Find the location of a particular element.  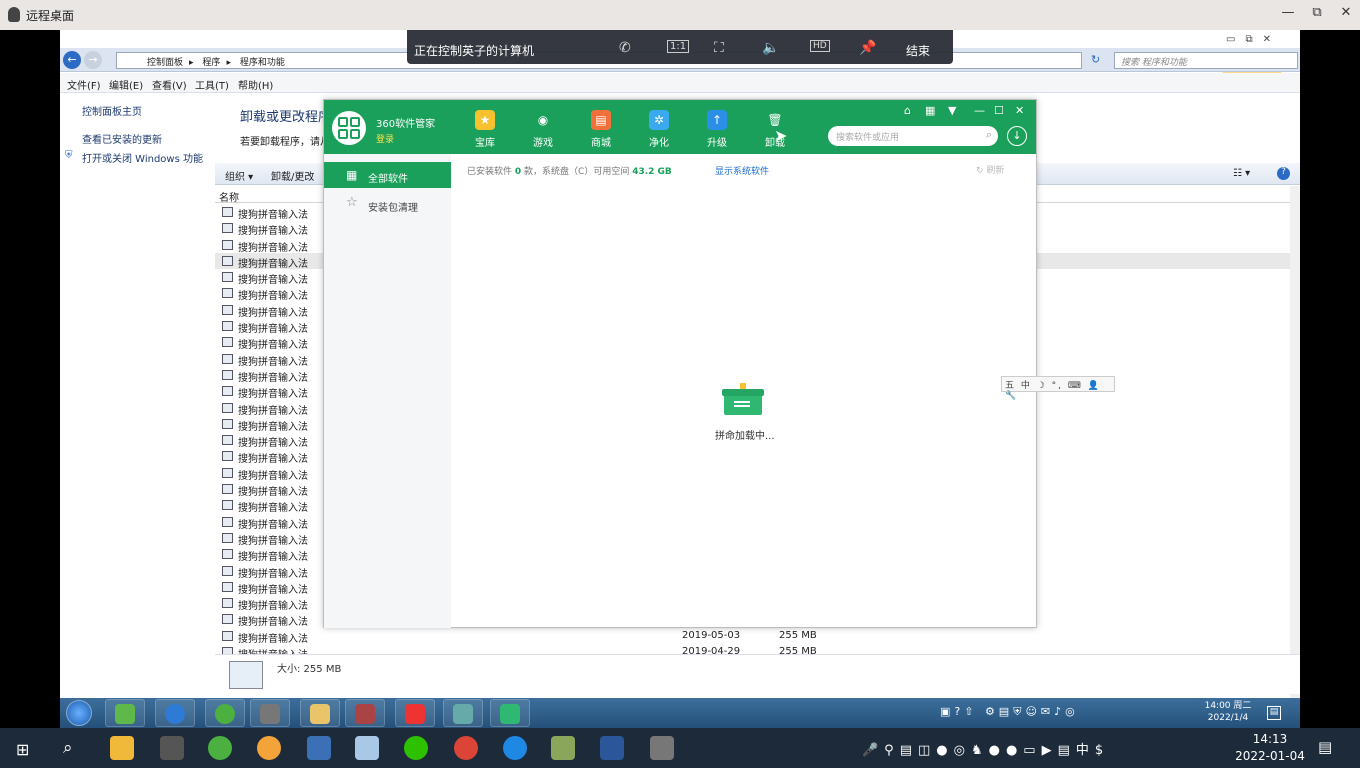

action-center-icon: ▤ is located at coordinates (1325, 747).